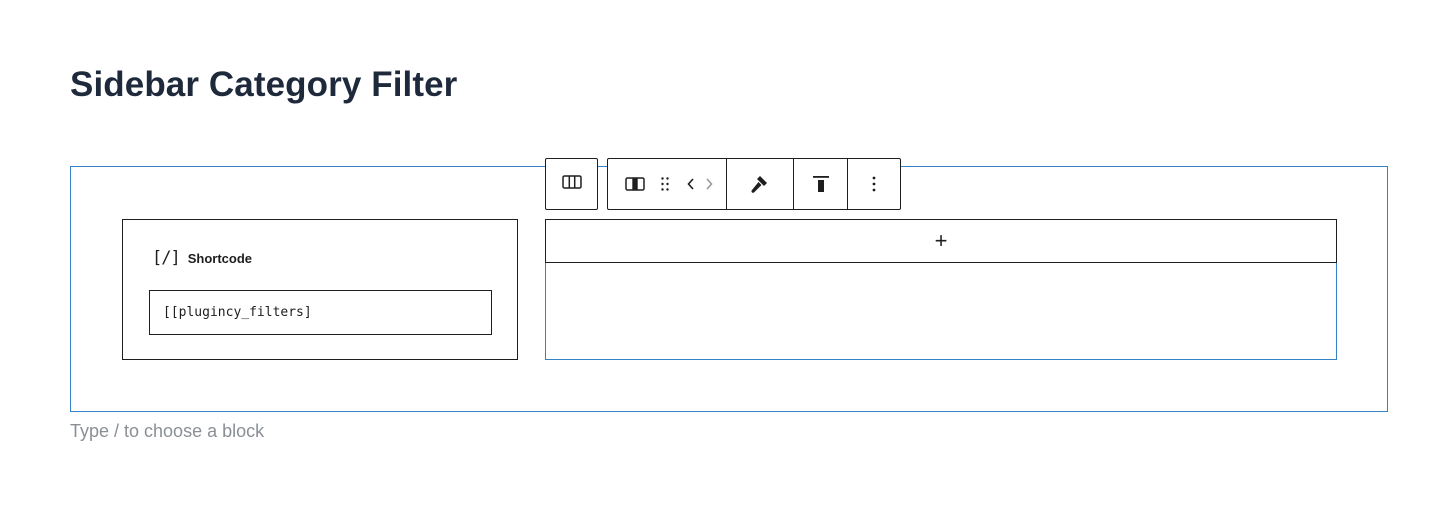  I want to click on vertical-align-button, so click(820, 184).